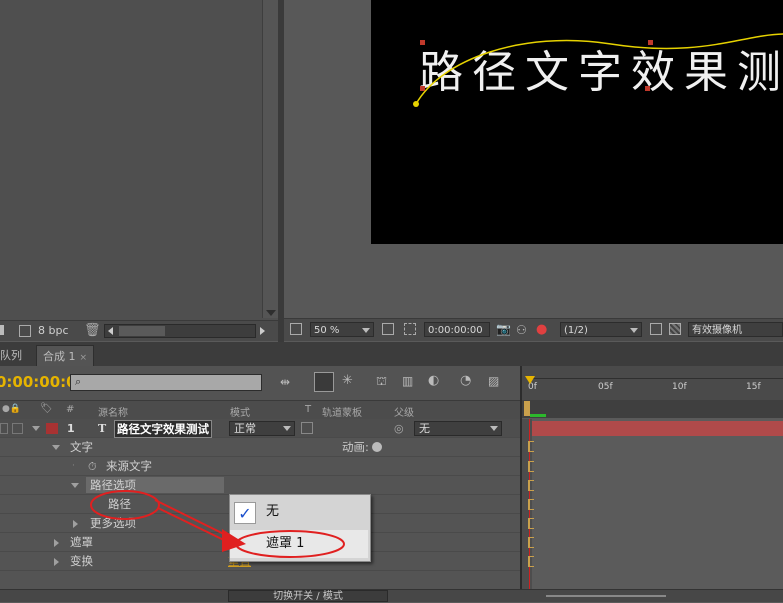 This screenshot has height=603, width=783. Describe the element at coordinates (273, 511) in the screenshot. I see `menu-item-none-label: 无` at that location.